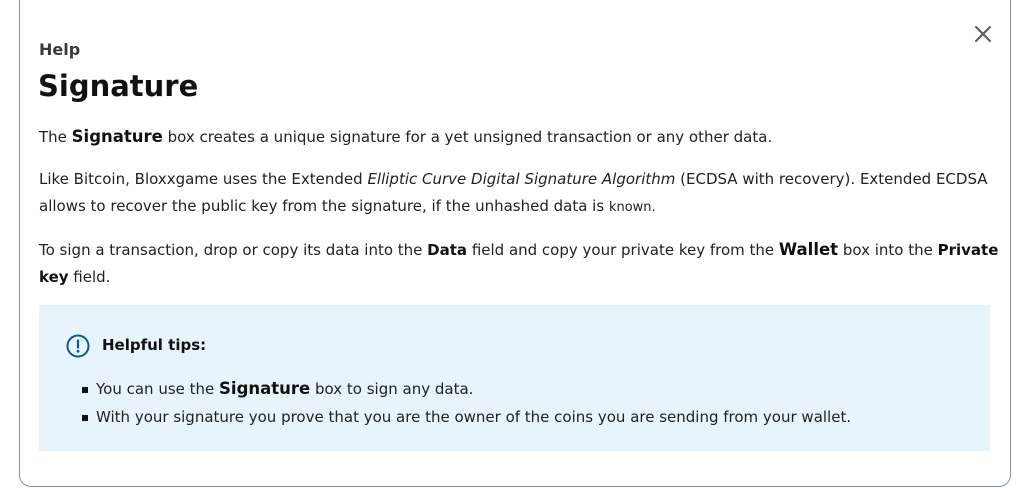 The width and height of the screenshot is (1024, 488). I want to click on text: known., so click(632, 207).